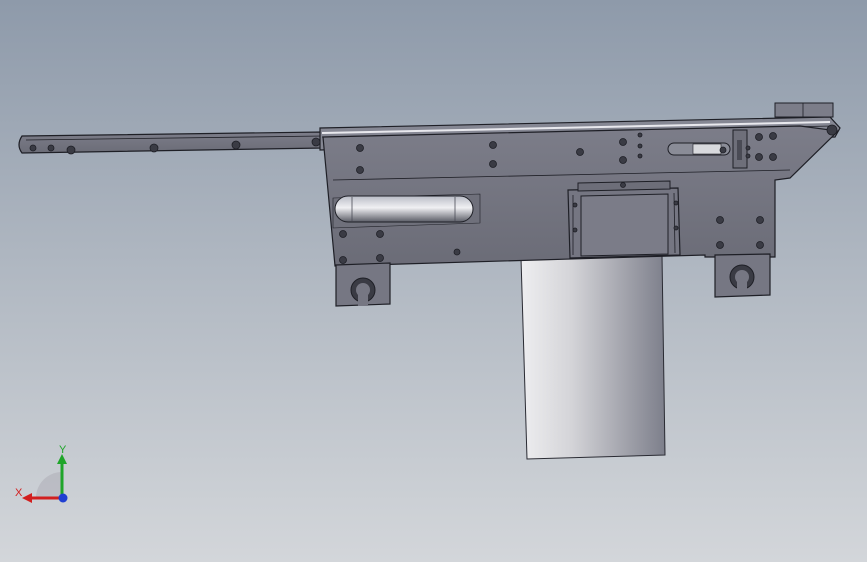 The height and width of the screenshot is (562, 867). I want to click on left-foot-bracket, so click(363, 284).